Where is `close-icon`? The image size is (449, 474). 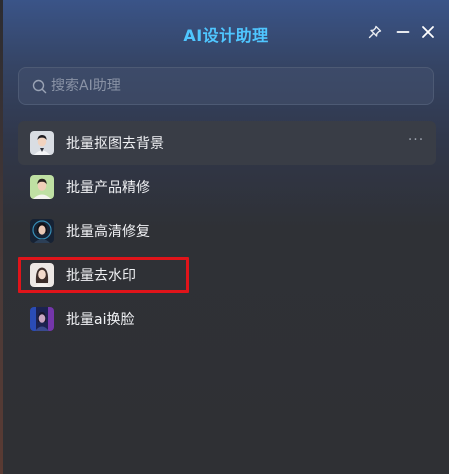
close-icon is located at coordinates (428, 33).